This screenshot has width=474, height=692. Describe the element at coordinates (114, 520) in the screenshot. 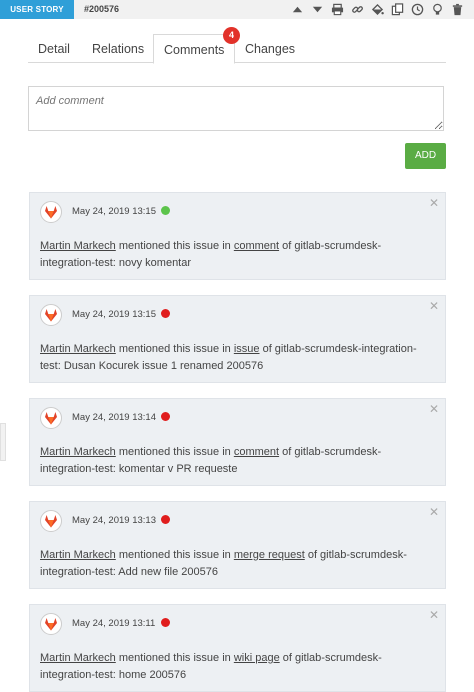

I see `comment-timestamp: May 24, 2019 13:13` at that location.